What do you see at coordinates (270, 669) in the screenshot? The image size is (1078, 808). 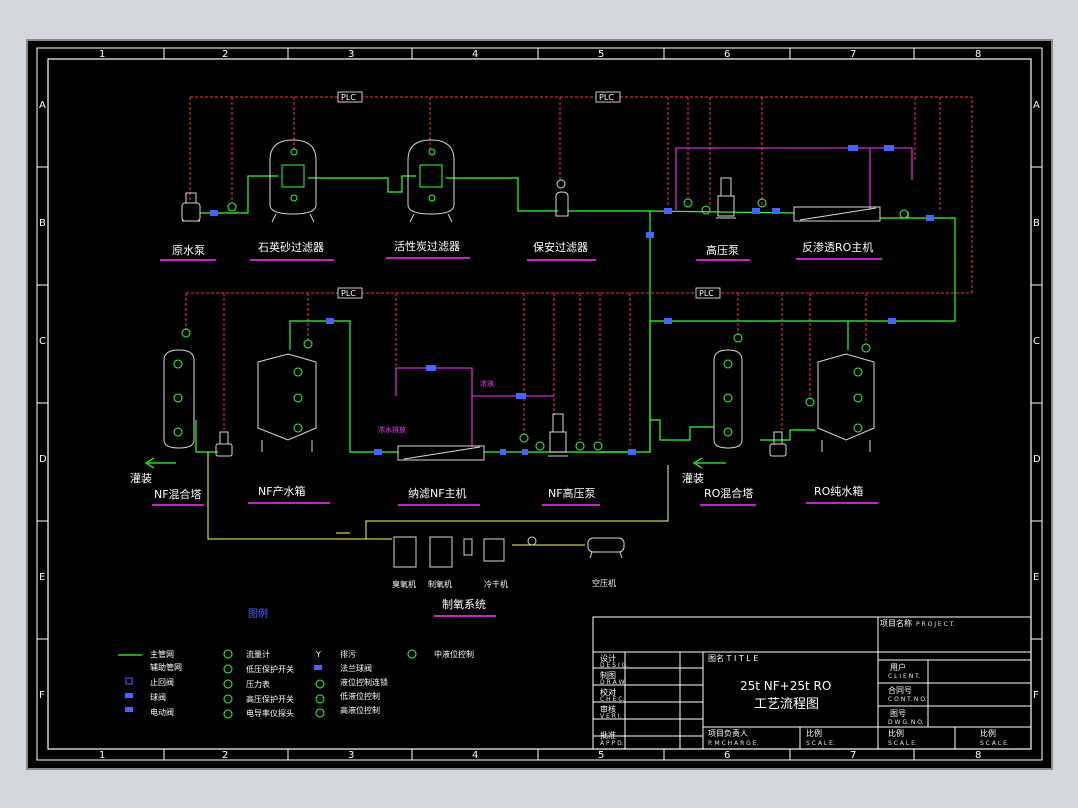 I see `legend-item: 低压保护开关` at bounding box center [270, 669].